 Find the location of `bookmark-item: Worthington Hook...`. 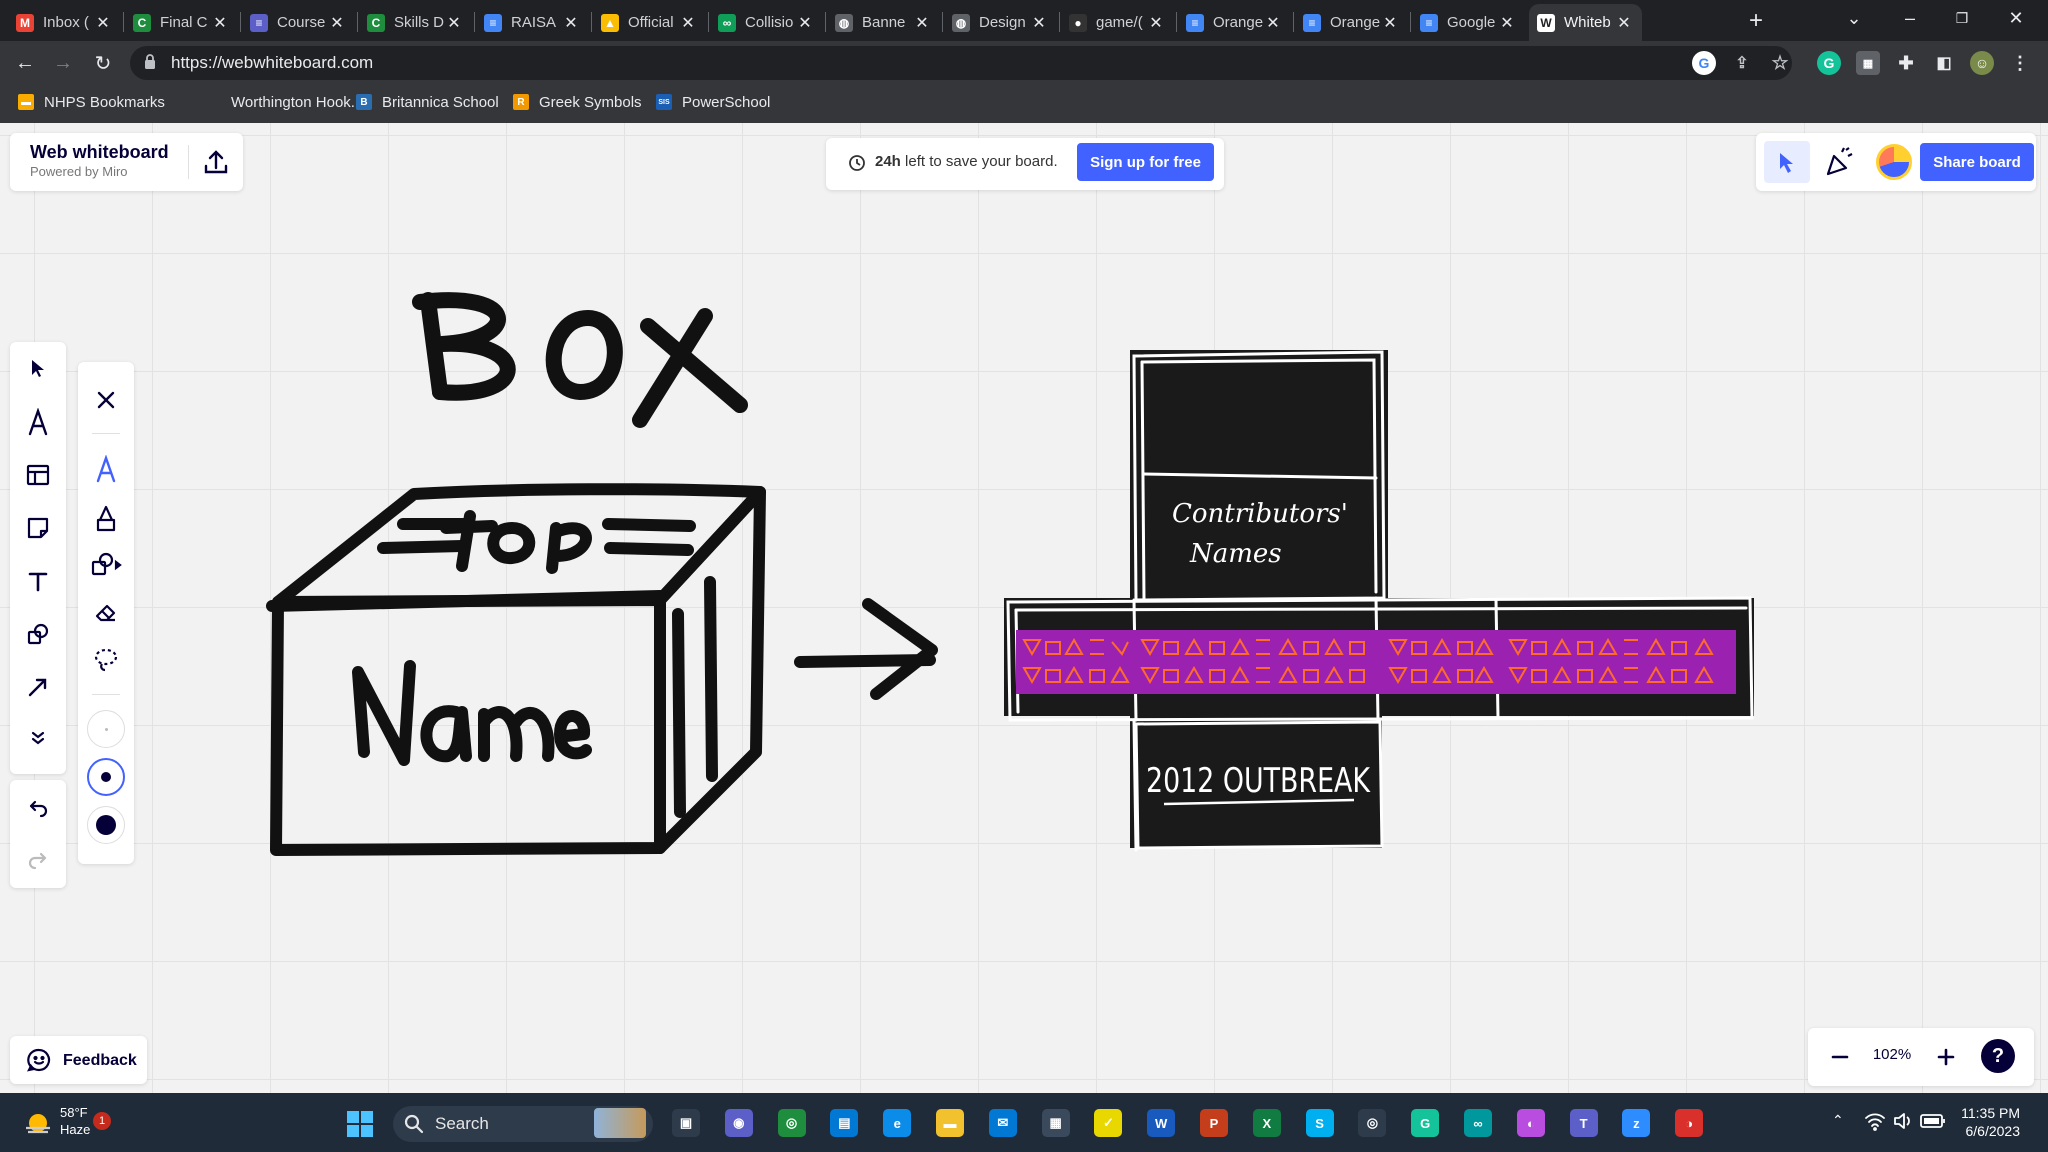

bookmark-item: Worthington Hook... is located at coordinates (284, 102).